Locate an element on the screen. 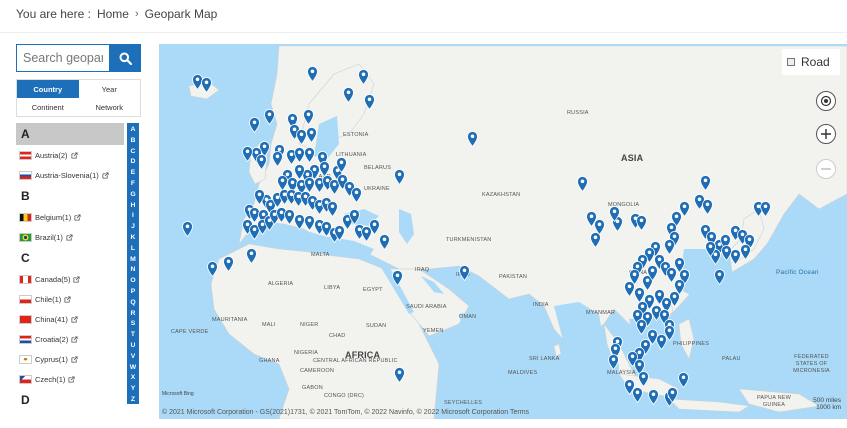 The width and height of the screenshot is (847, 428). tab-continent: Continent is located at coordinates (48, 107).